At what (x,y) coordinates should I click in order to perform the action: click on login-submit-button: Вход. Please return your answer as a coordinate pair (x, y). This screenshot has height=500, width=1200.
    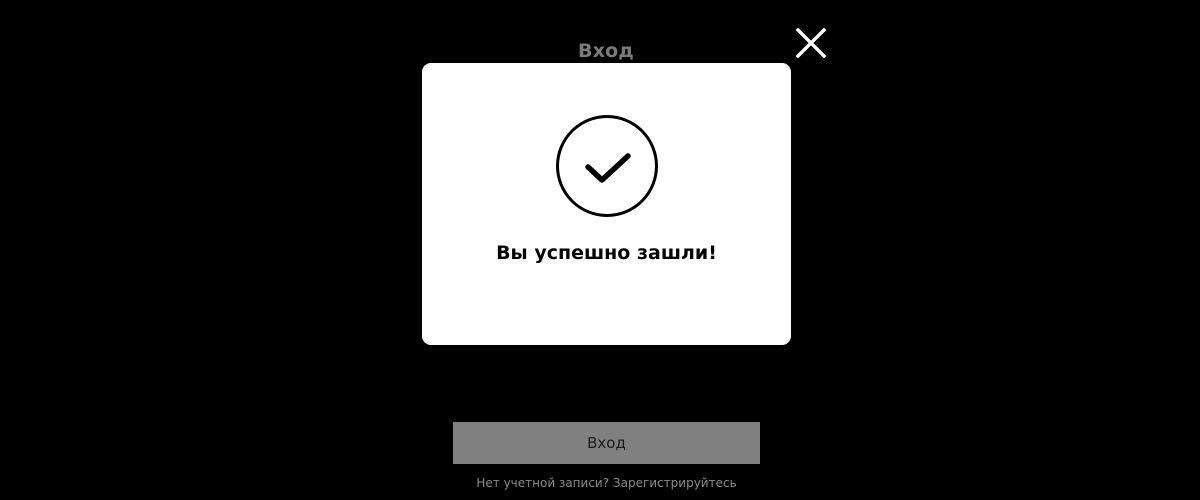
    Looking at the image, I should click on (606, 443).